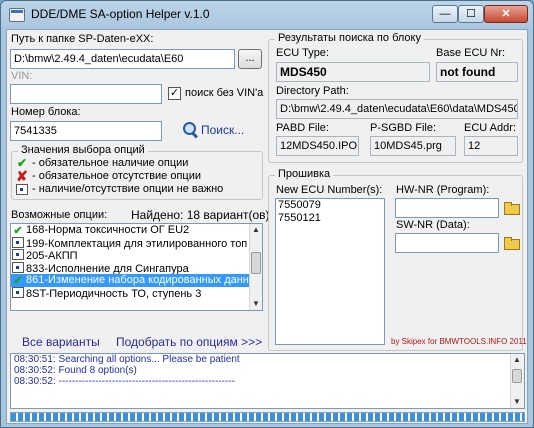 Image resolution: width=534 pixels, height=428 pixels. What do you see at coordinates (312, 91) in the screenshot?
I see `directory-path-label: Directory Path:` at bounding box center [312, 91].